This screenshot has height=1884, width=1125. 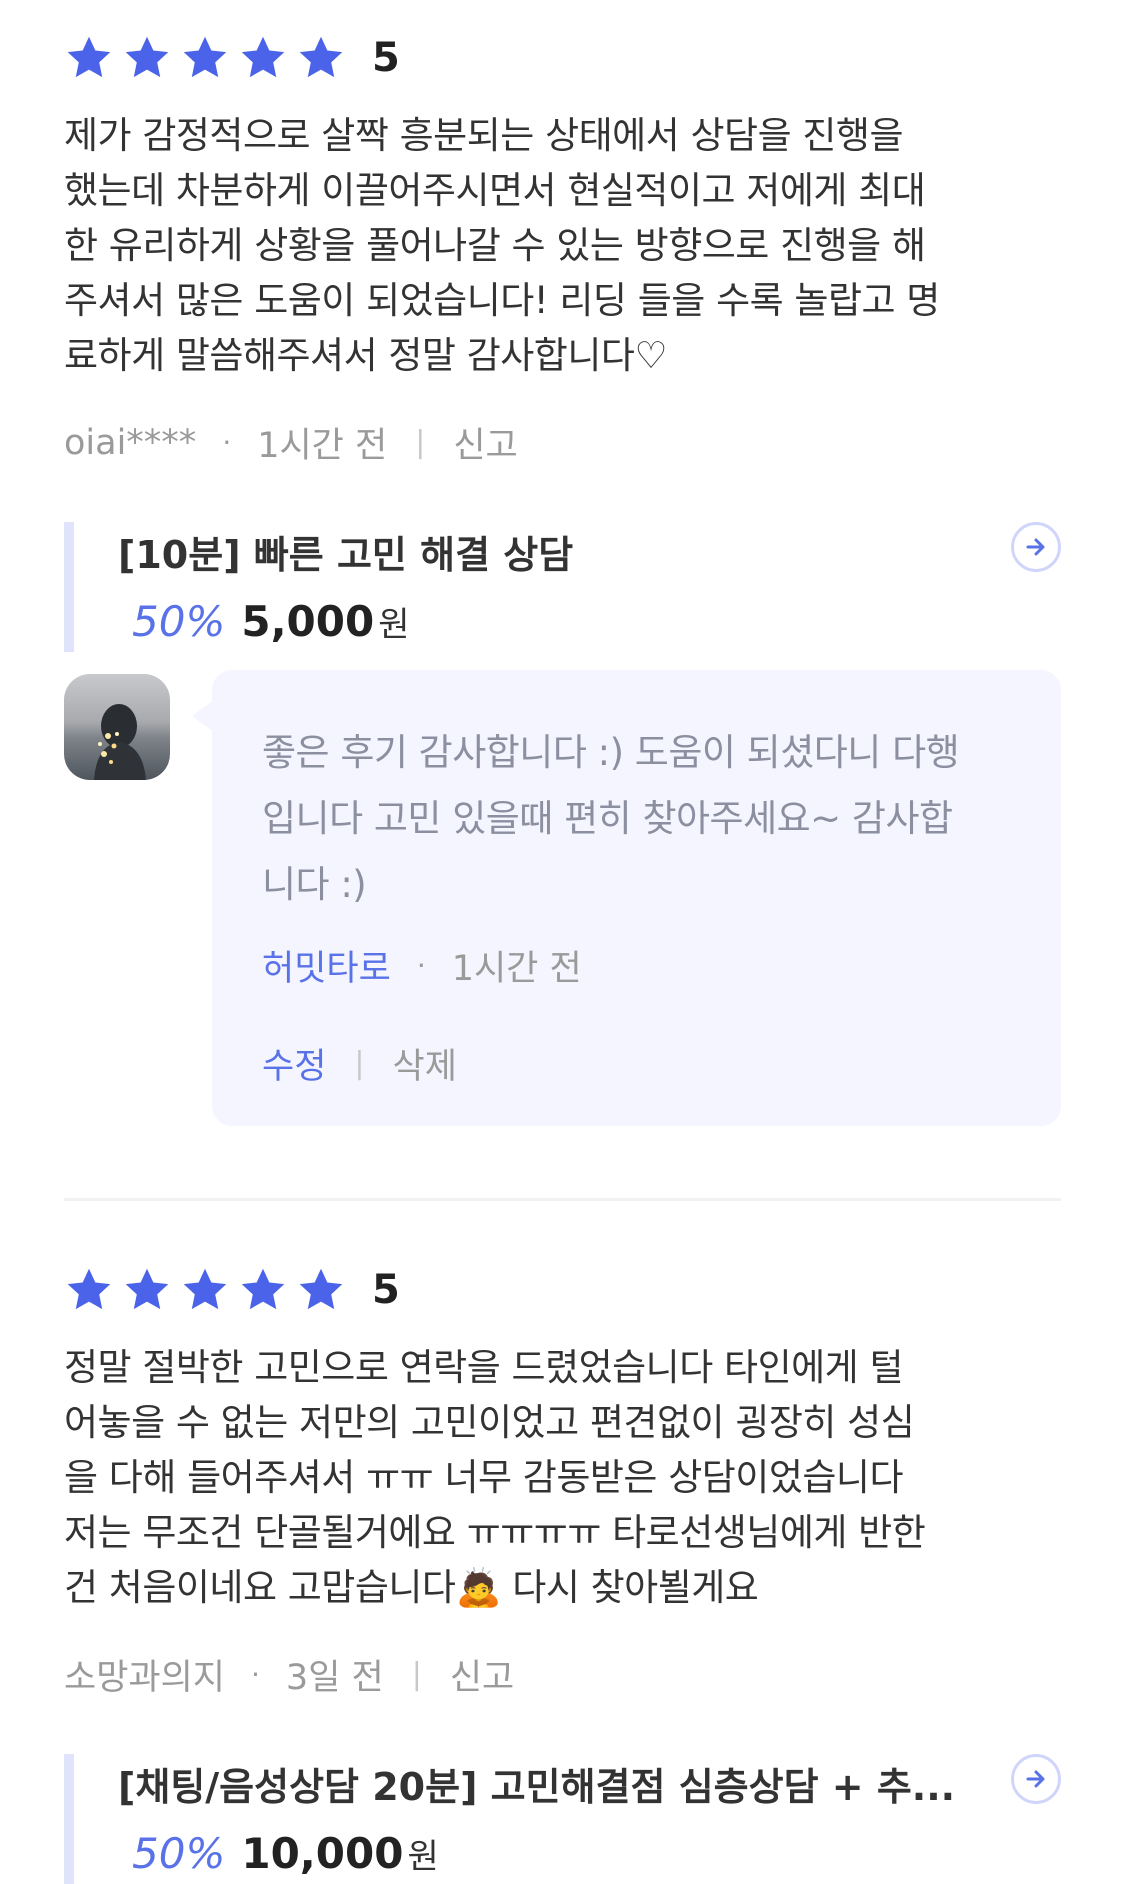 What do you see at coordinates (548, 550) in the screenshot?
I see `product-title: [10분] 빠른 고민 해결 상담` at bounding box center [548, 550].